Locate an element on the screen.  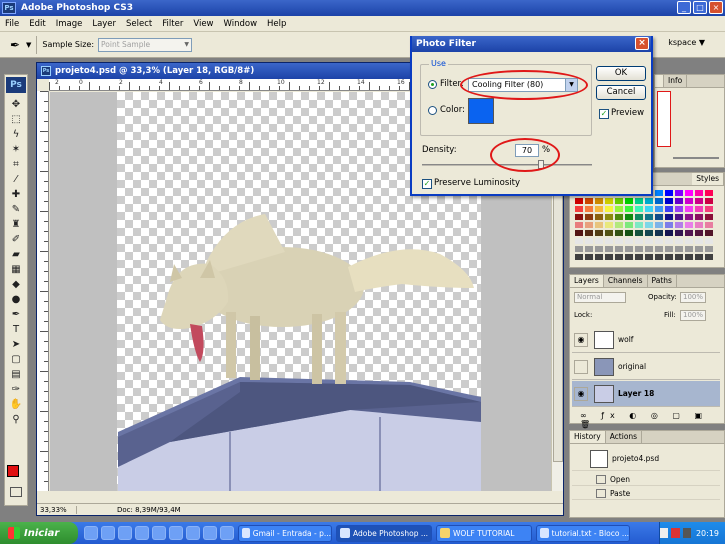
eye-icon: ◉ is located at coordinates (581, 339).